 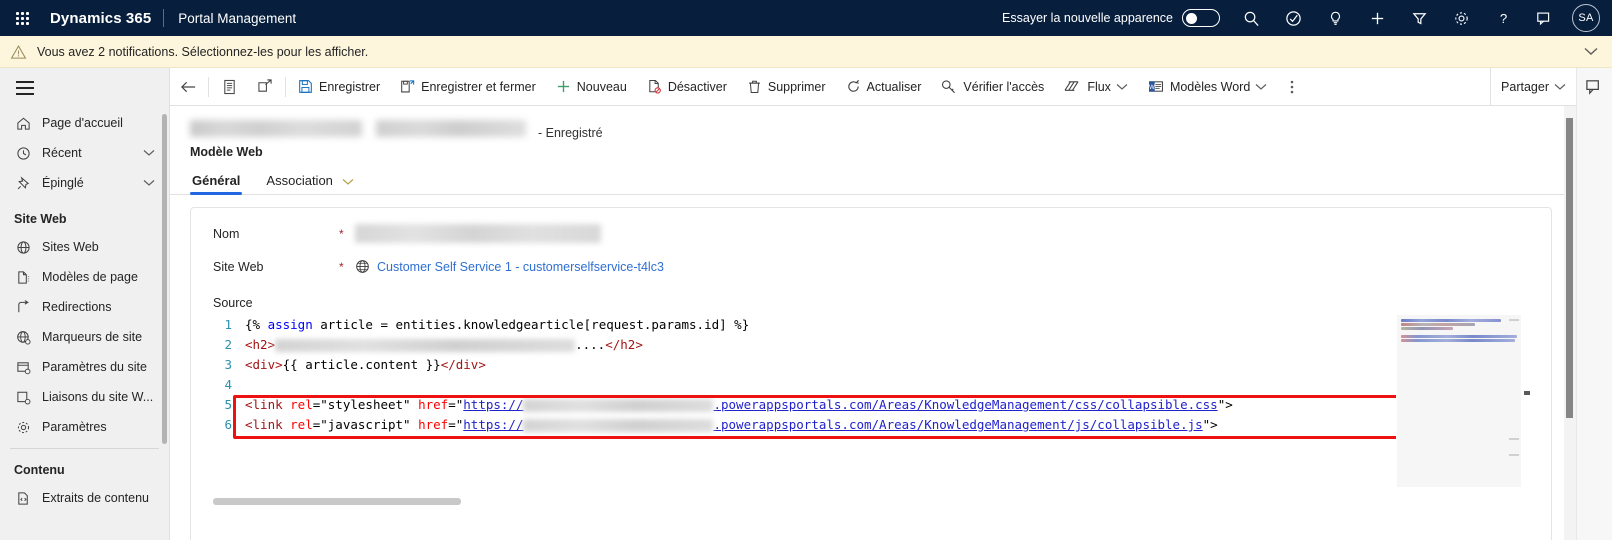 I want to click on command-divider, so click(x=285, y=86).